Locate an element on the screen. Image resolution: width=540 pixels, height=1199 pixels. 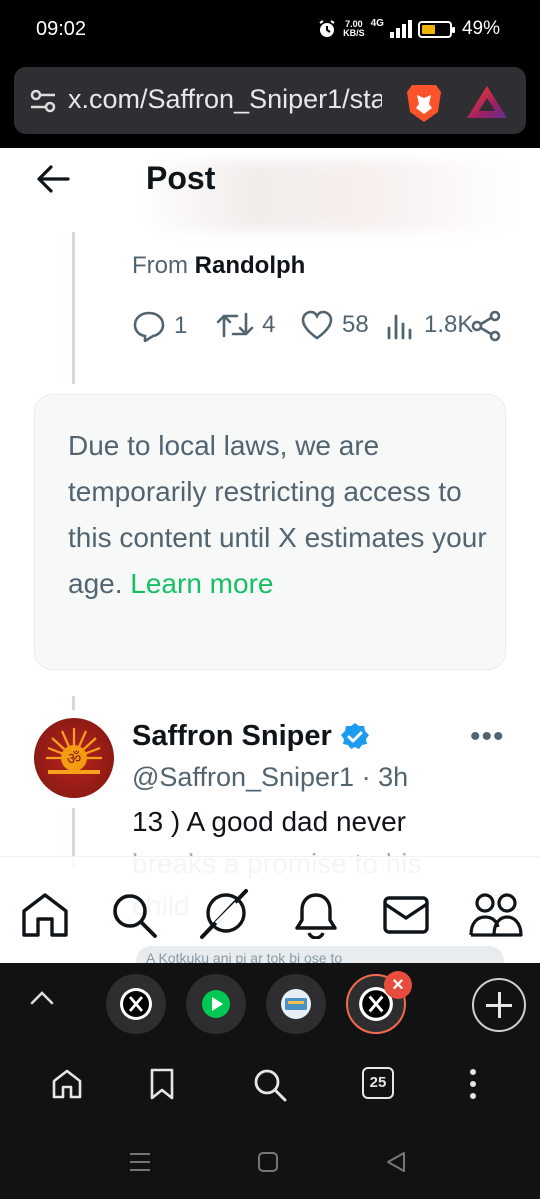
brave-rewards-icon is located at coordinates (487, 102).